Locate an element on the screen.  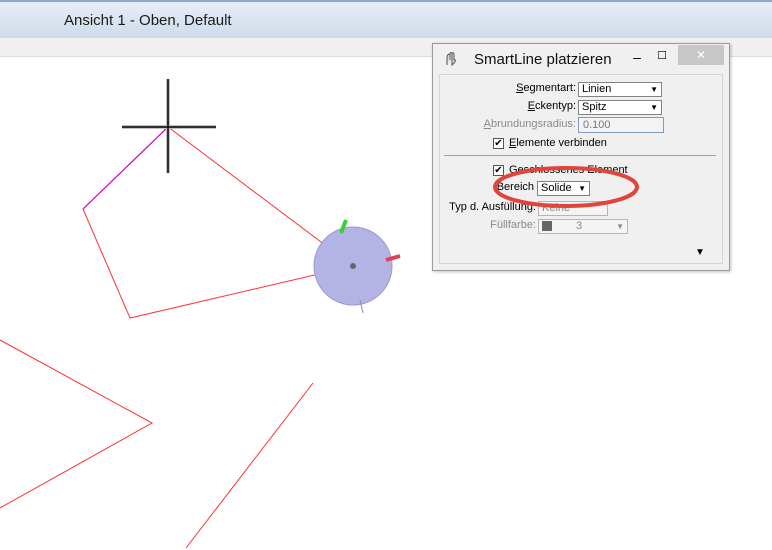
expand-arrow-icon: ▼ is located at coordinates (700, 252).